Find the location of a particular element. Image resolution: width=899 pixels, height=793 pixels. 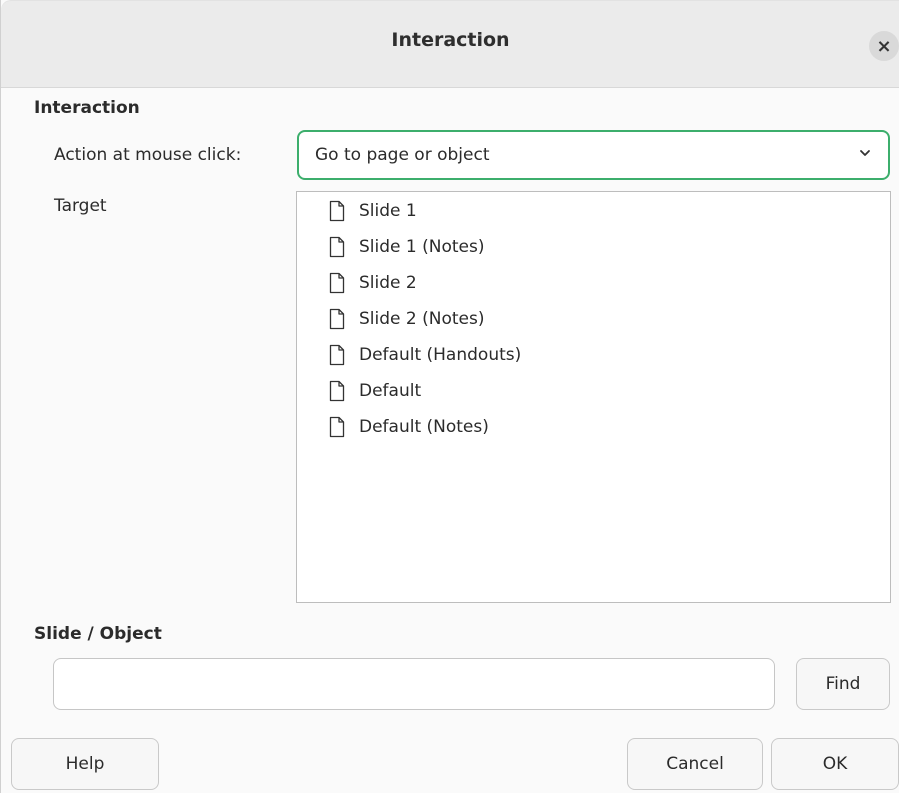

list-item: Slide 2 (Notes) is located at coordinates (406, 319).